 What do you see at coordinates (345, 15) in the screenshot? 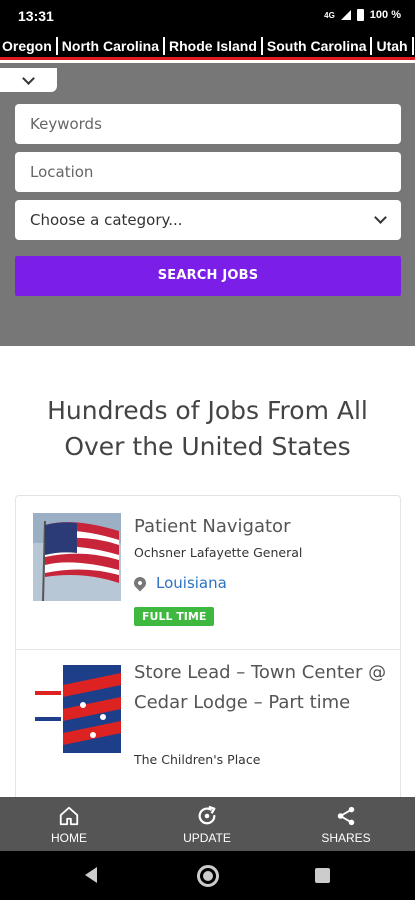
I see `signal-icon` at bounding box center [345, 15].